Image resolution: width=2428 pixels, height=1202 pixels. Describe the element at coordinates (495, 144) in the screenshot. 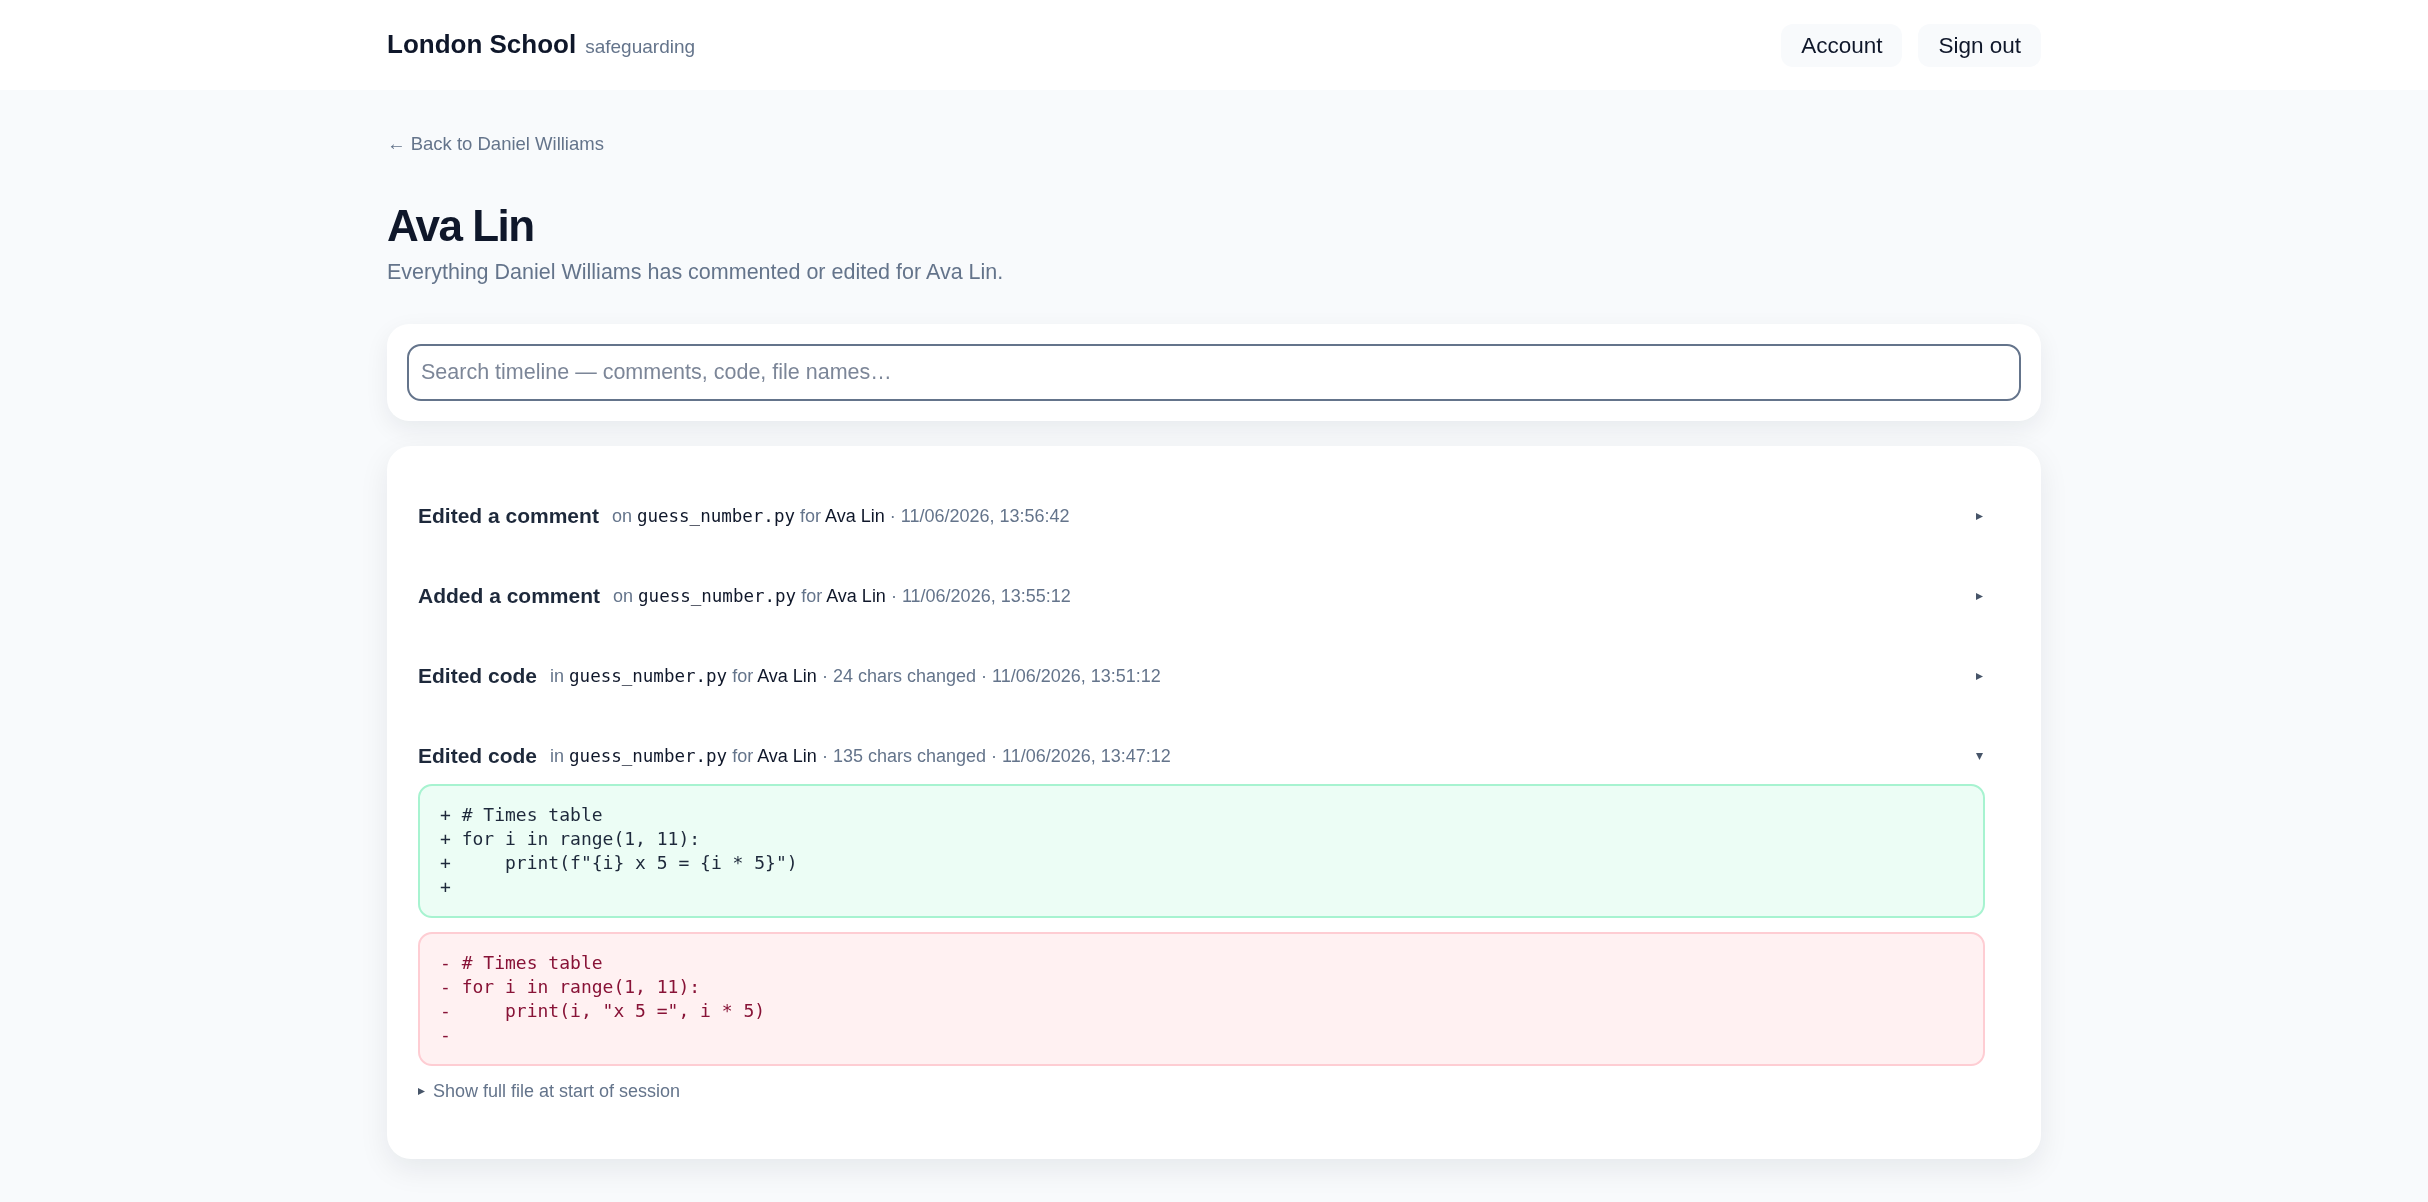

I see `back-link: ← Back to Daniel Williams` at that location.